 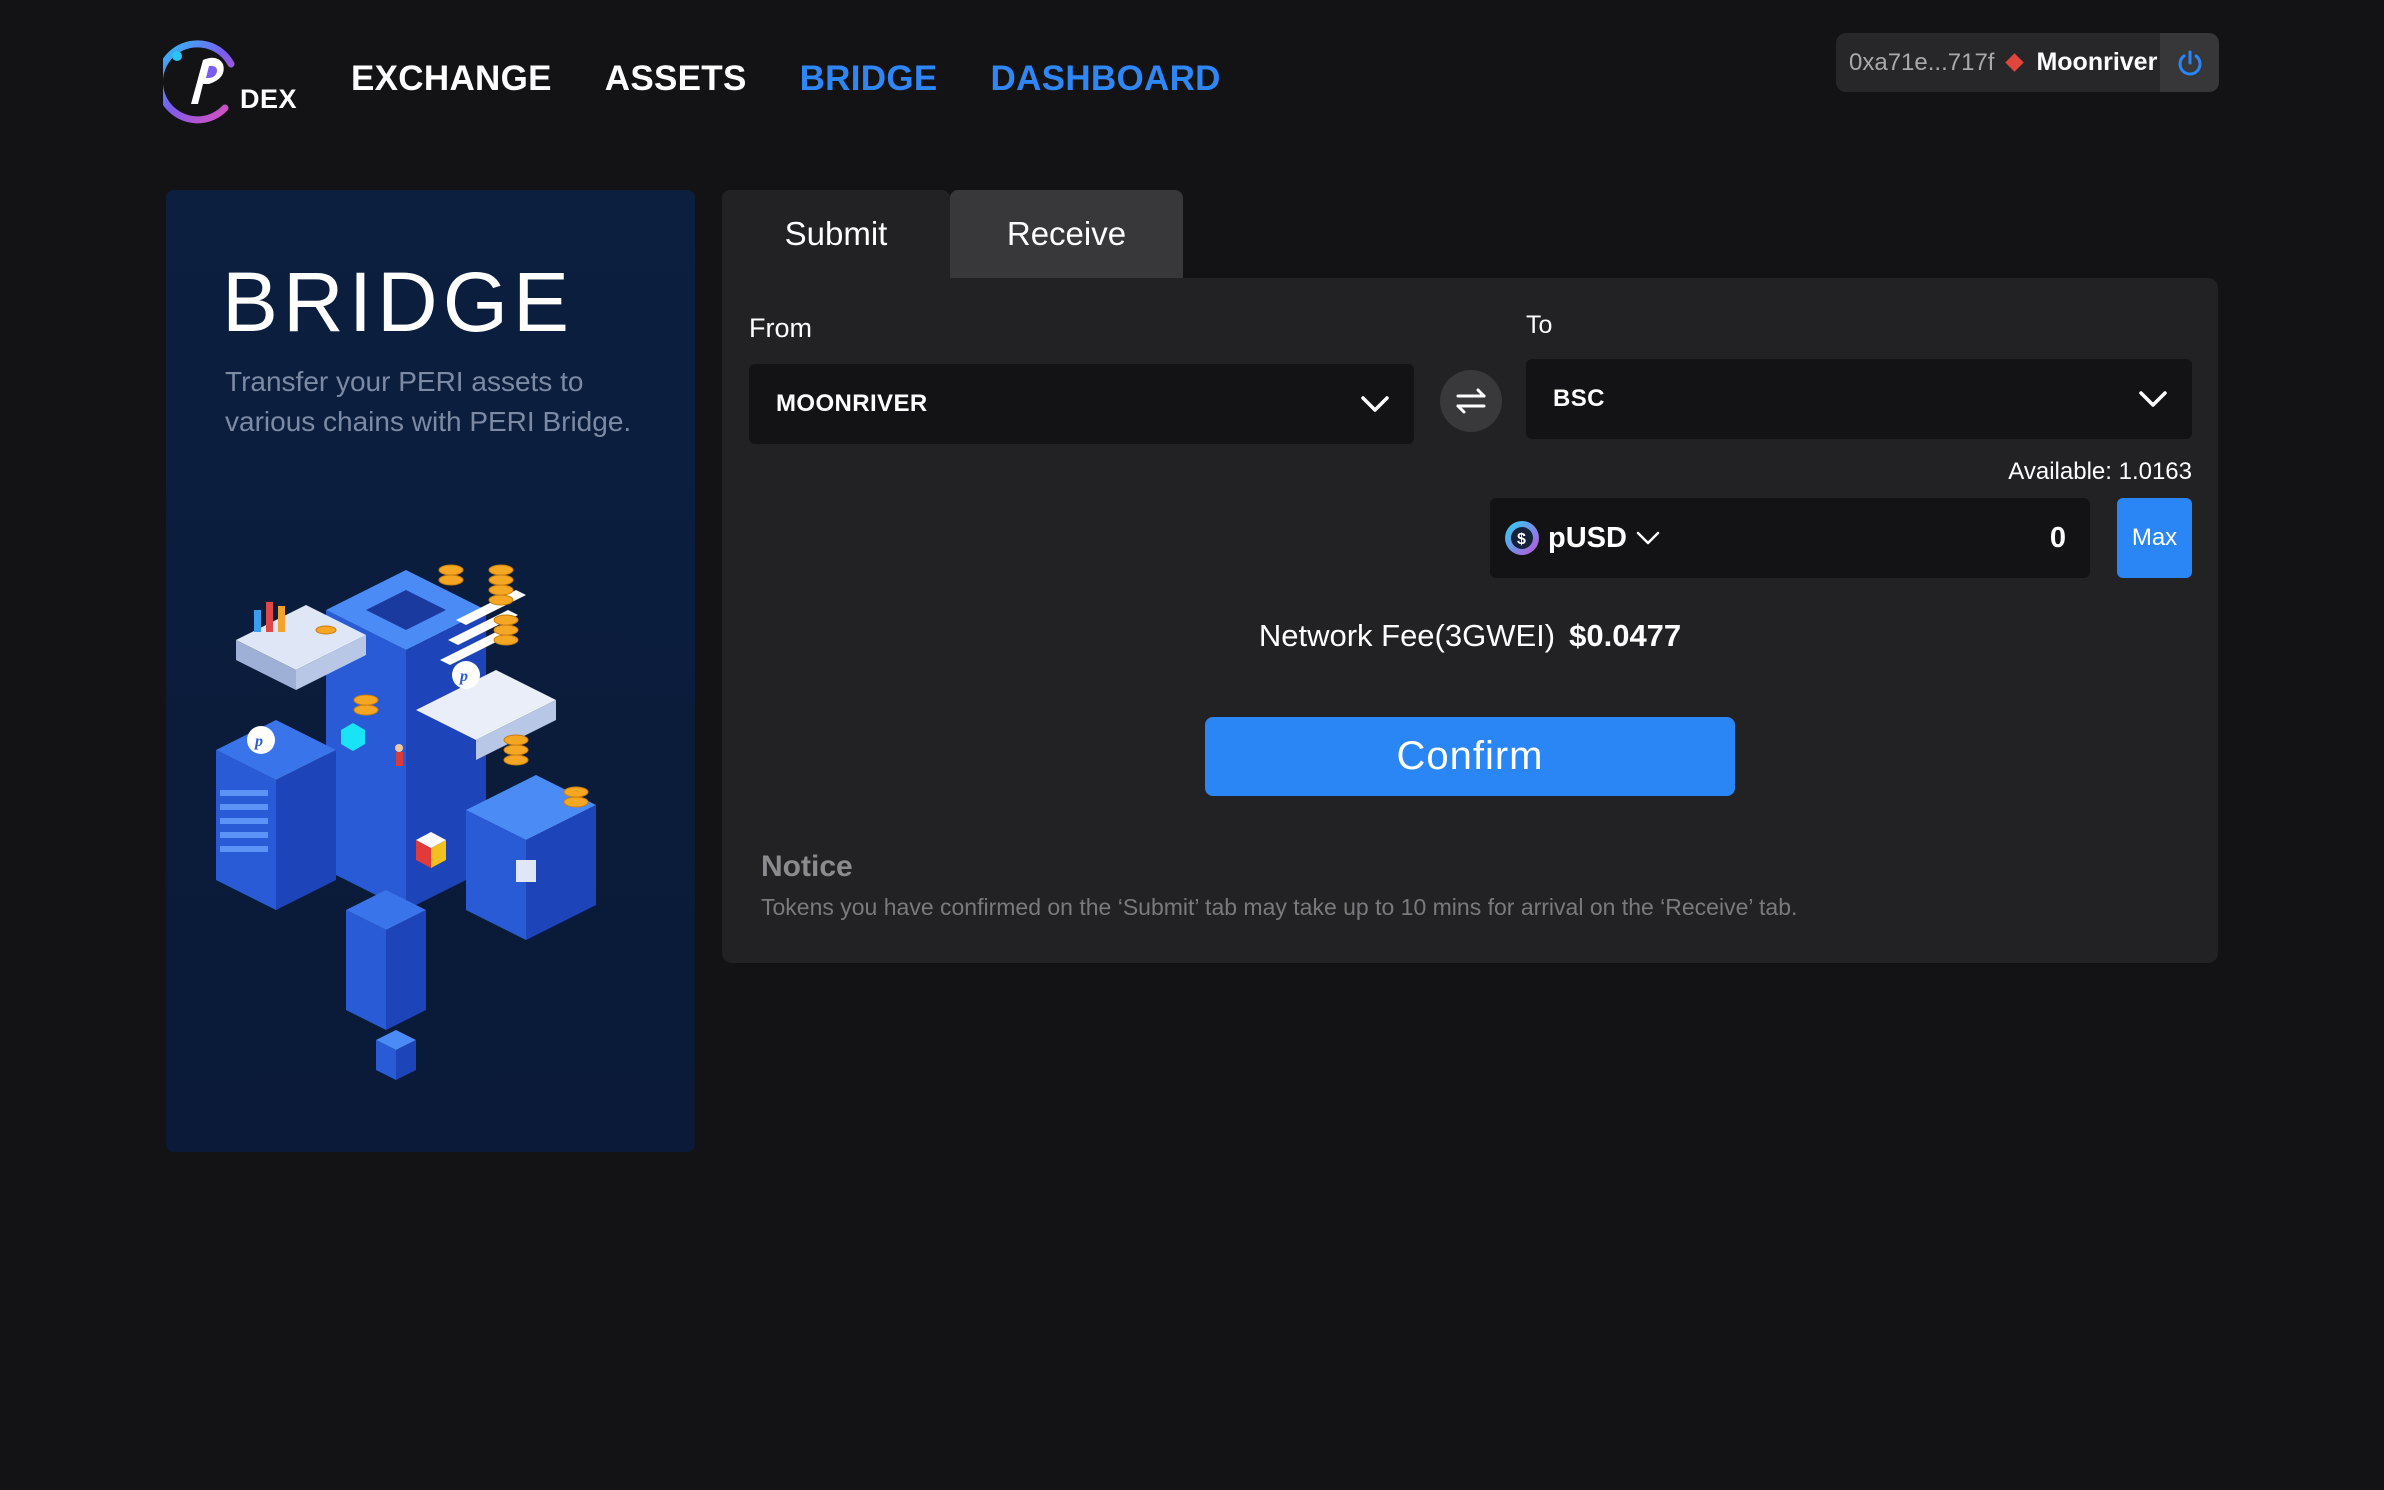 I want to click on disconnect-button, so click(x=2189, y=62).